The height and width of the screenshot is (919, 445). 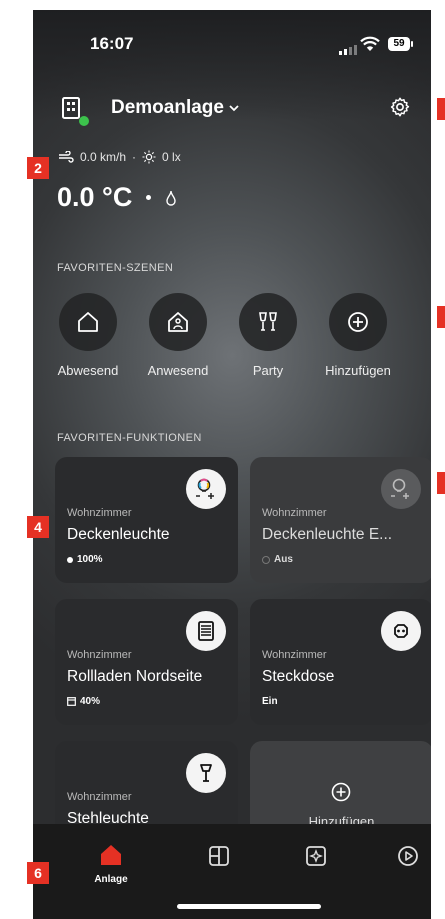 What do you see at coordinates (90, 701) in the screenshot?
I see `card-value: 40%` at bounding box center [90, 701].